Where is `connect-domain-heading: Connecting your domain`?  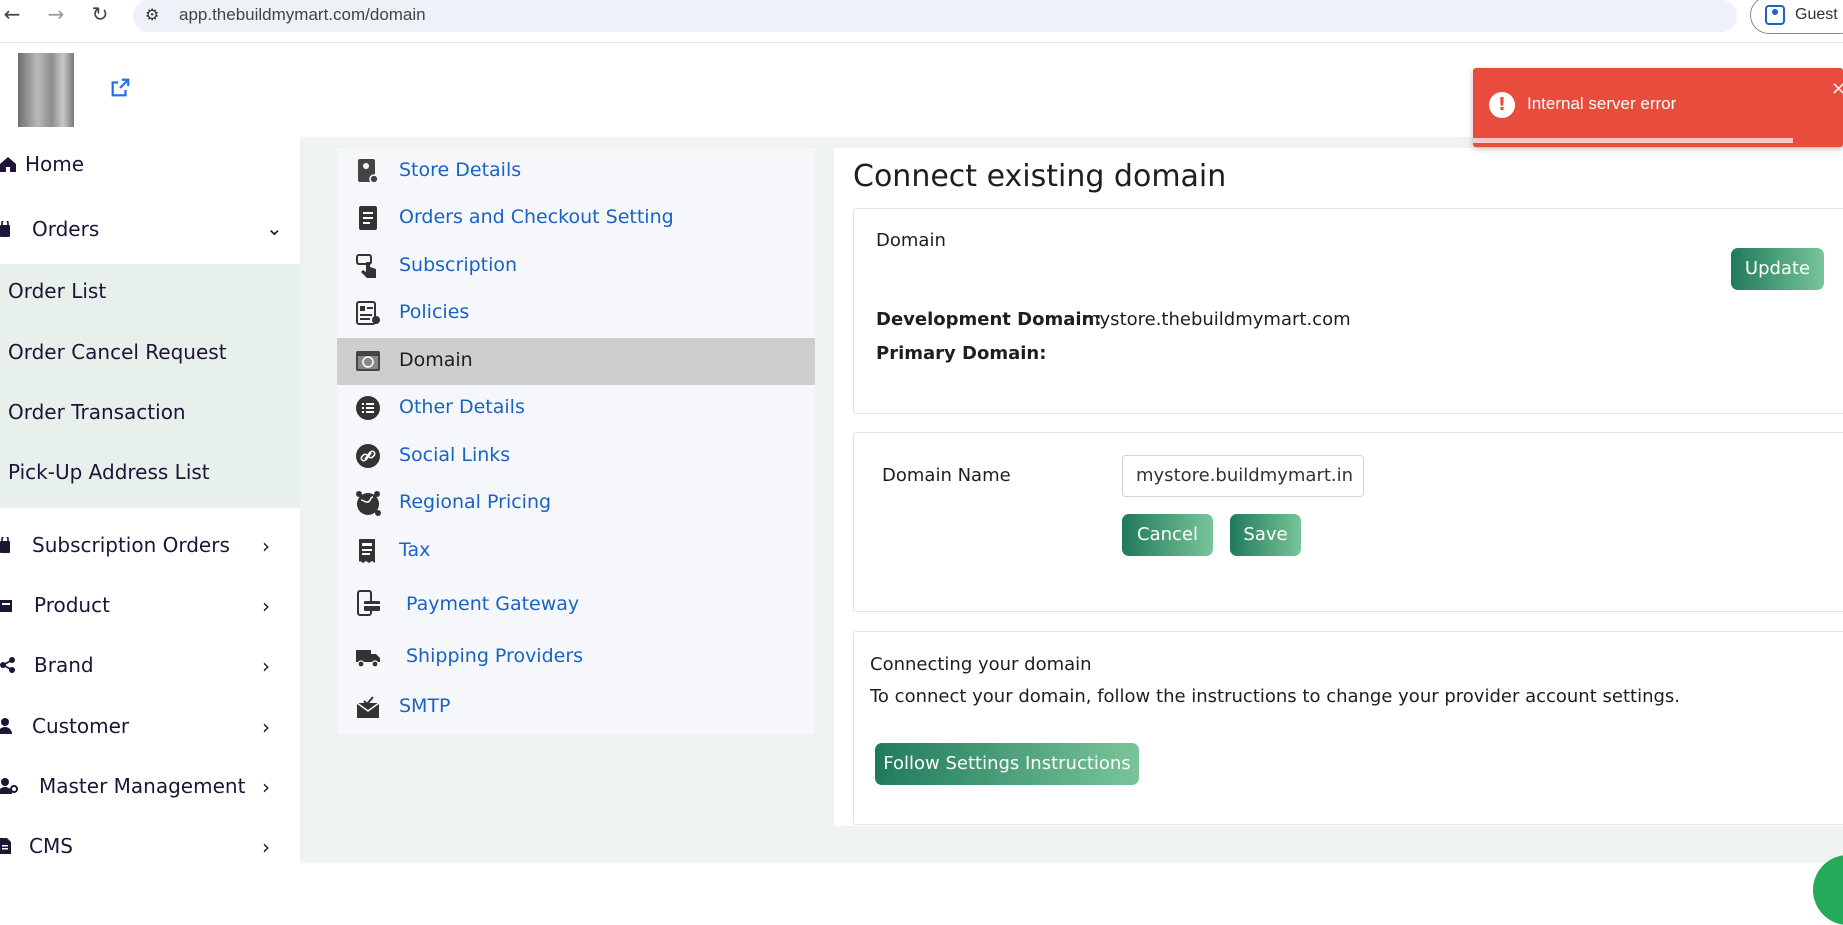
connect-domain-heading: Connecting your domain is located at coordinates (981, 664).